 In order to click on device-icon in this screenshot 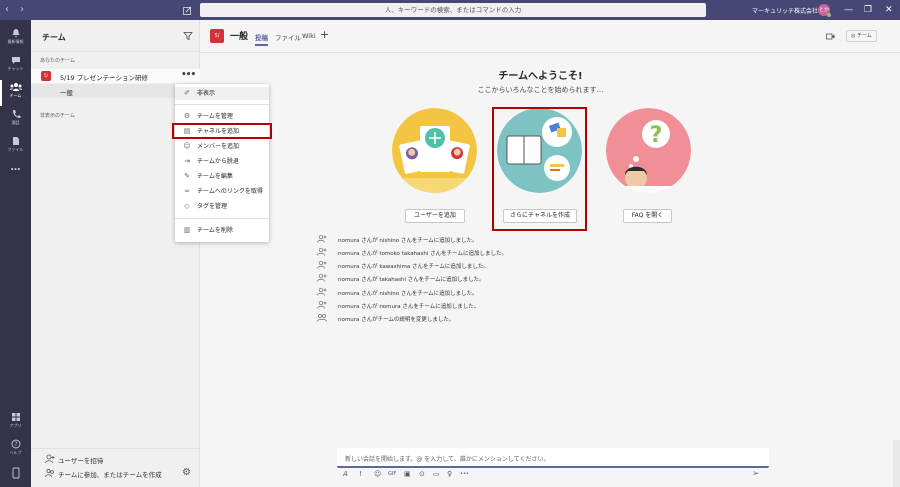, I will do `click(15, 473)`.